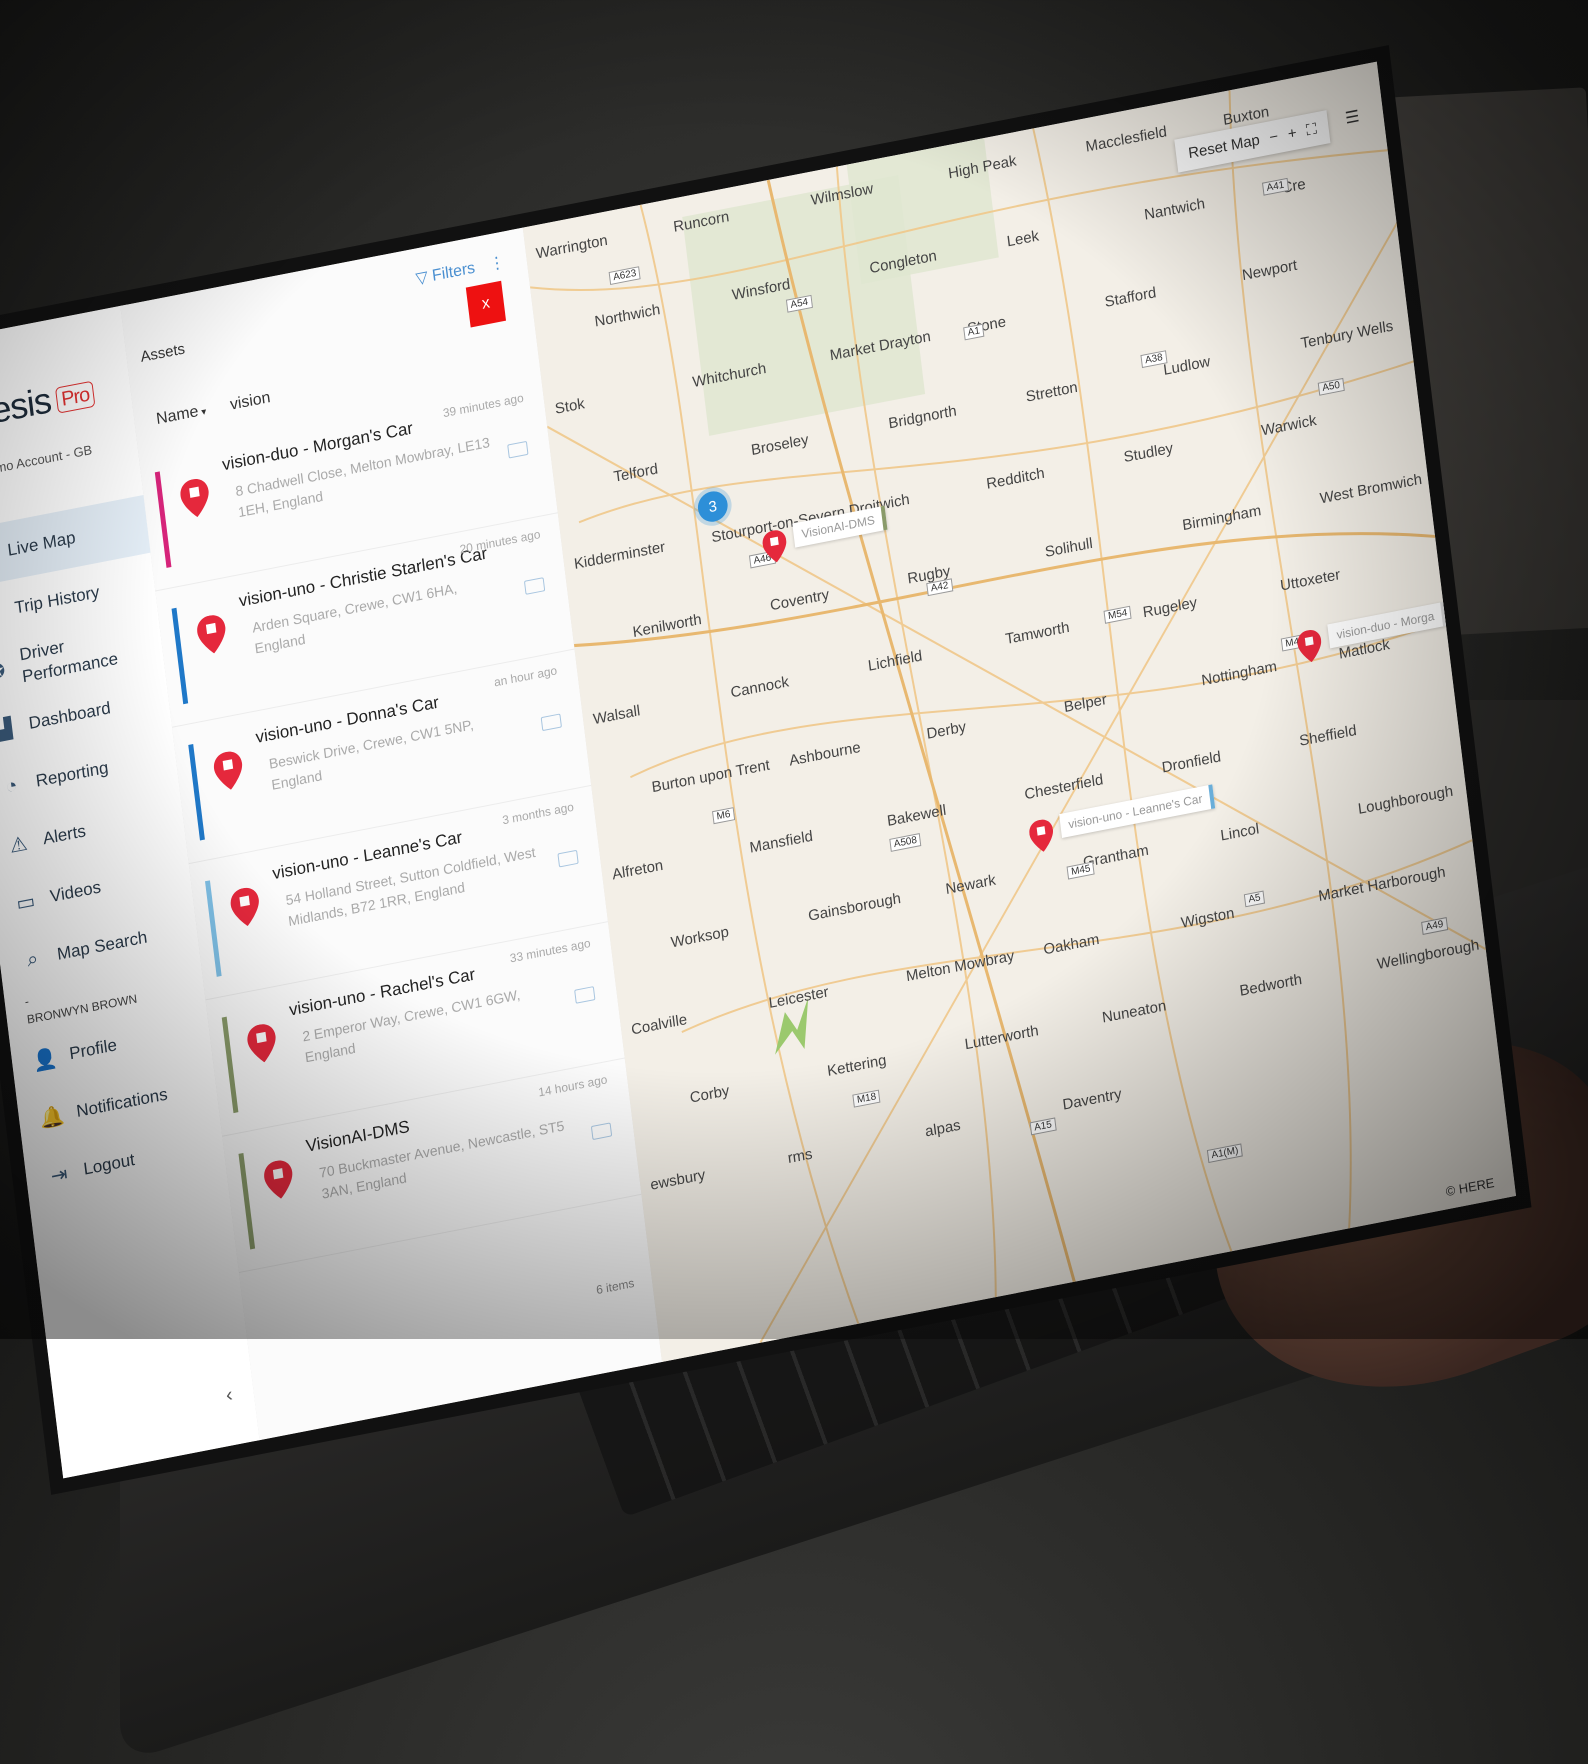 The width and height of the screenshot is (1588, 1764). Describe the element at coordinates (615, 1286) in the screenshot. I see `item-count: 6 items` at that location.